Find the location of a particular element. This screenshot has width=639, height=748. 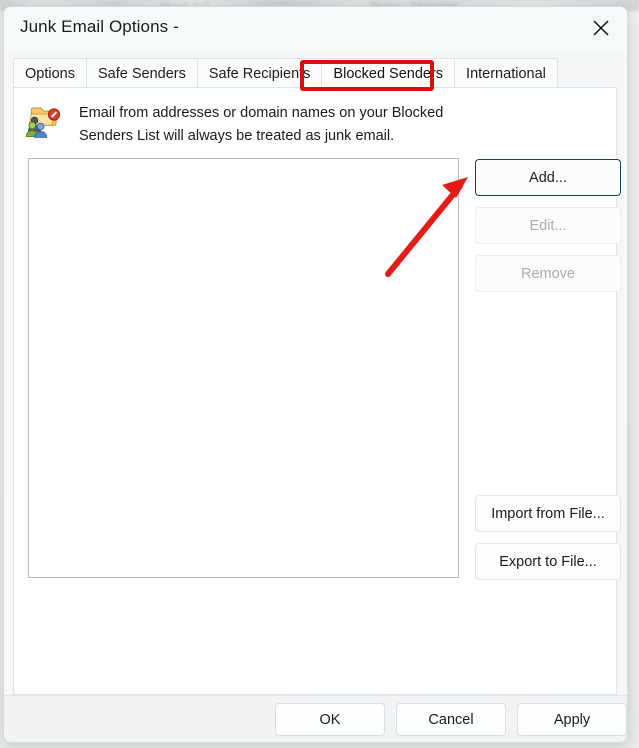

tab-options: Options is located at coordinates (50, 73).